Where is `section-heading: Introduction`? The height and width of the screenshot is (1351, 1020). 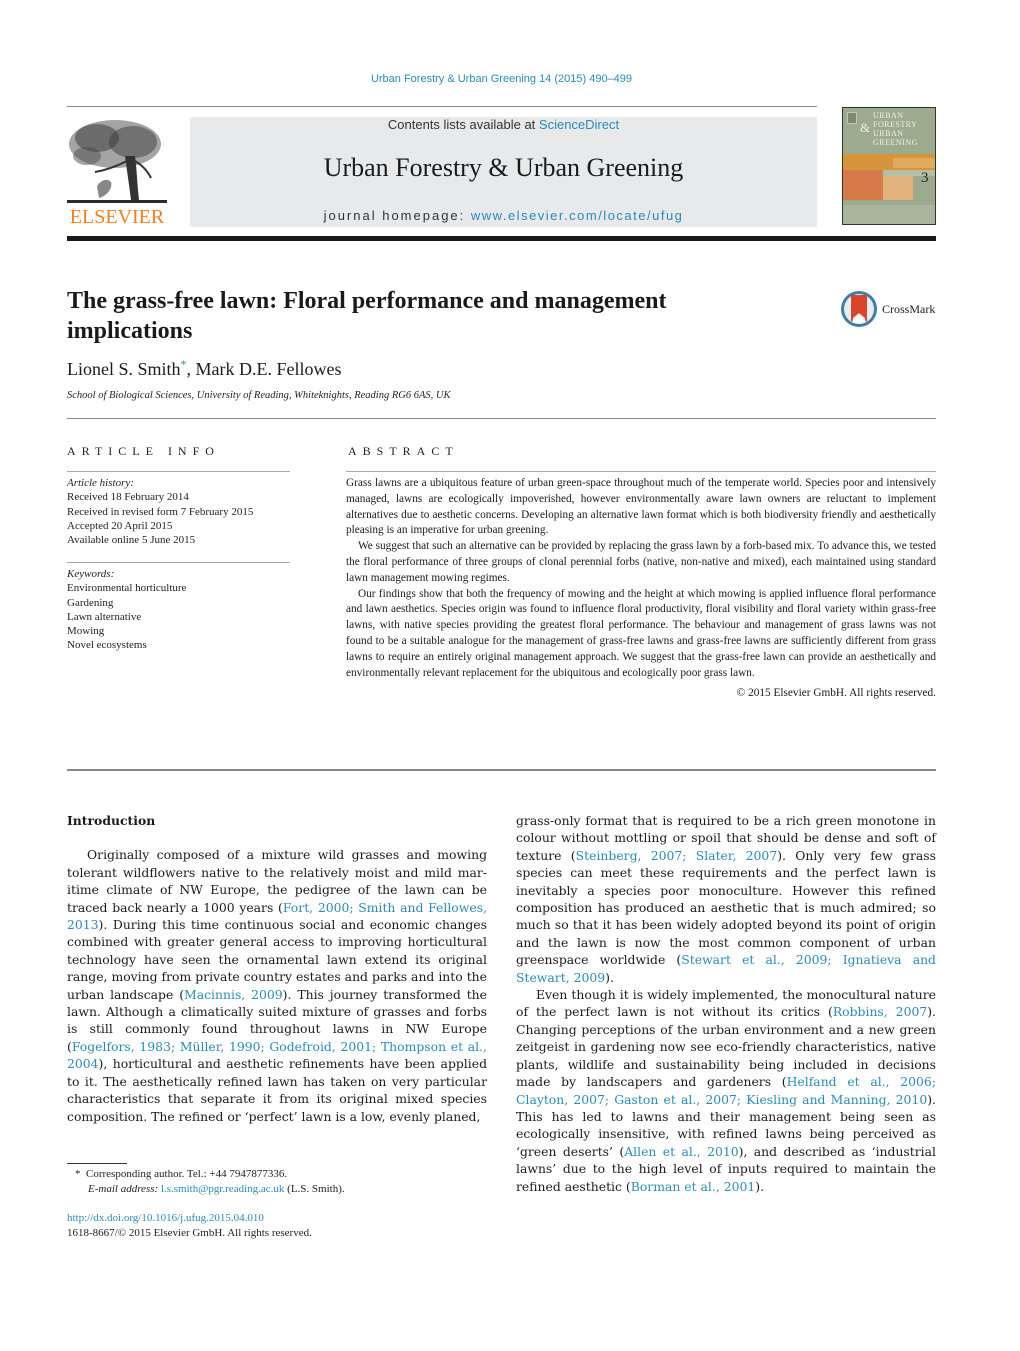 section-heading: Introduction is located at coordinates (111, 820).